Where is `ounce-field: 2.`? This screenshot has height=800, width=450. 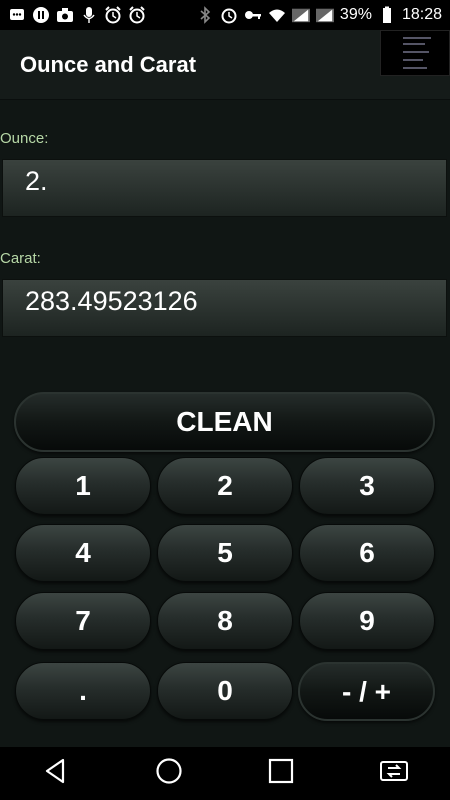
ounce-field: 2. is located at coordinates (224, 188).